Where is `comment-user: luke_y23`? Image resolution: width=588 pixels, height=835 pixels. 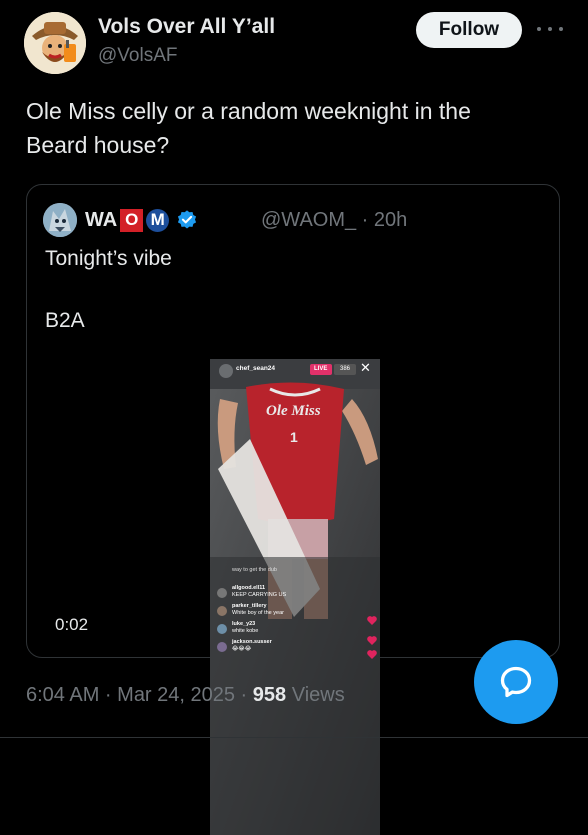
comment-user: luke_y23 is located at coordinates (244, 624).